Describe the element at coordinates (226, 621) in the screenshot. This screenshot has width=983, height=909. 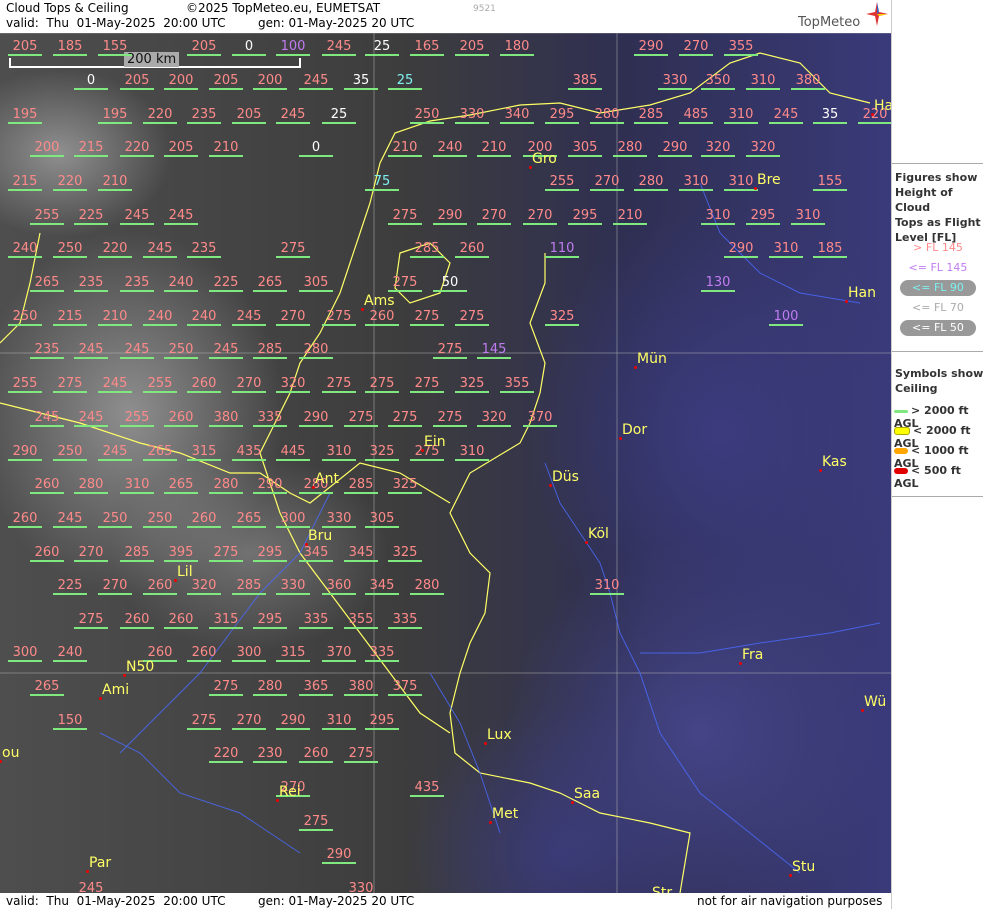
I see `cloud-top-label: 315` at that location.